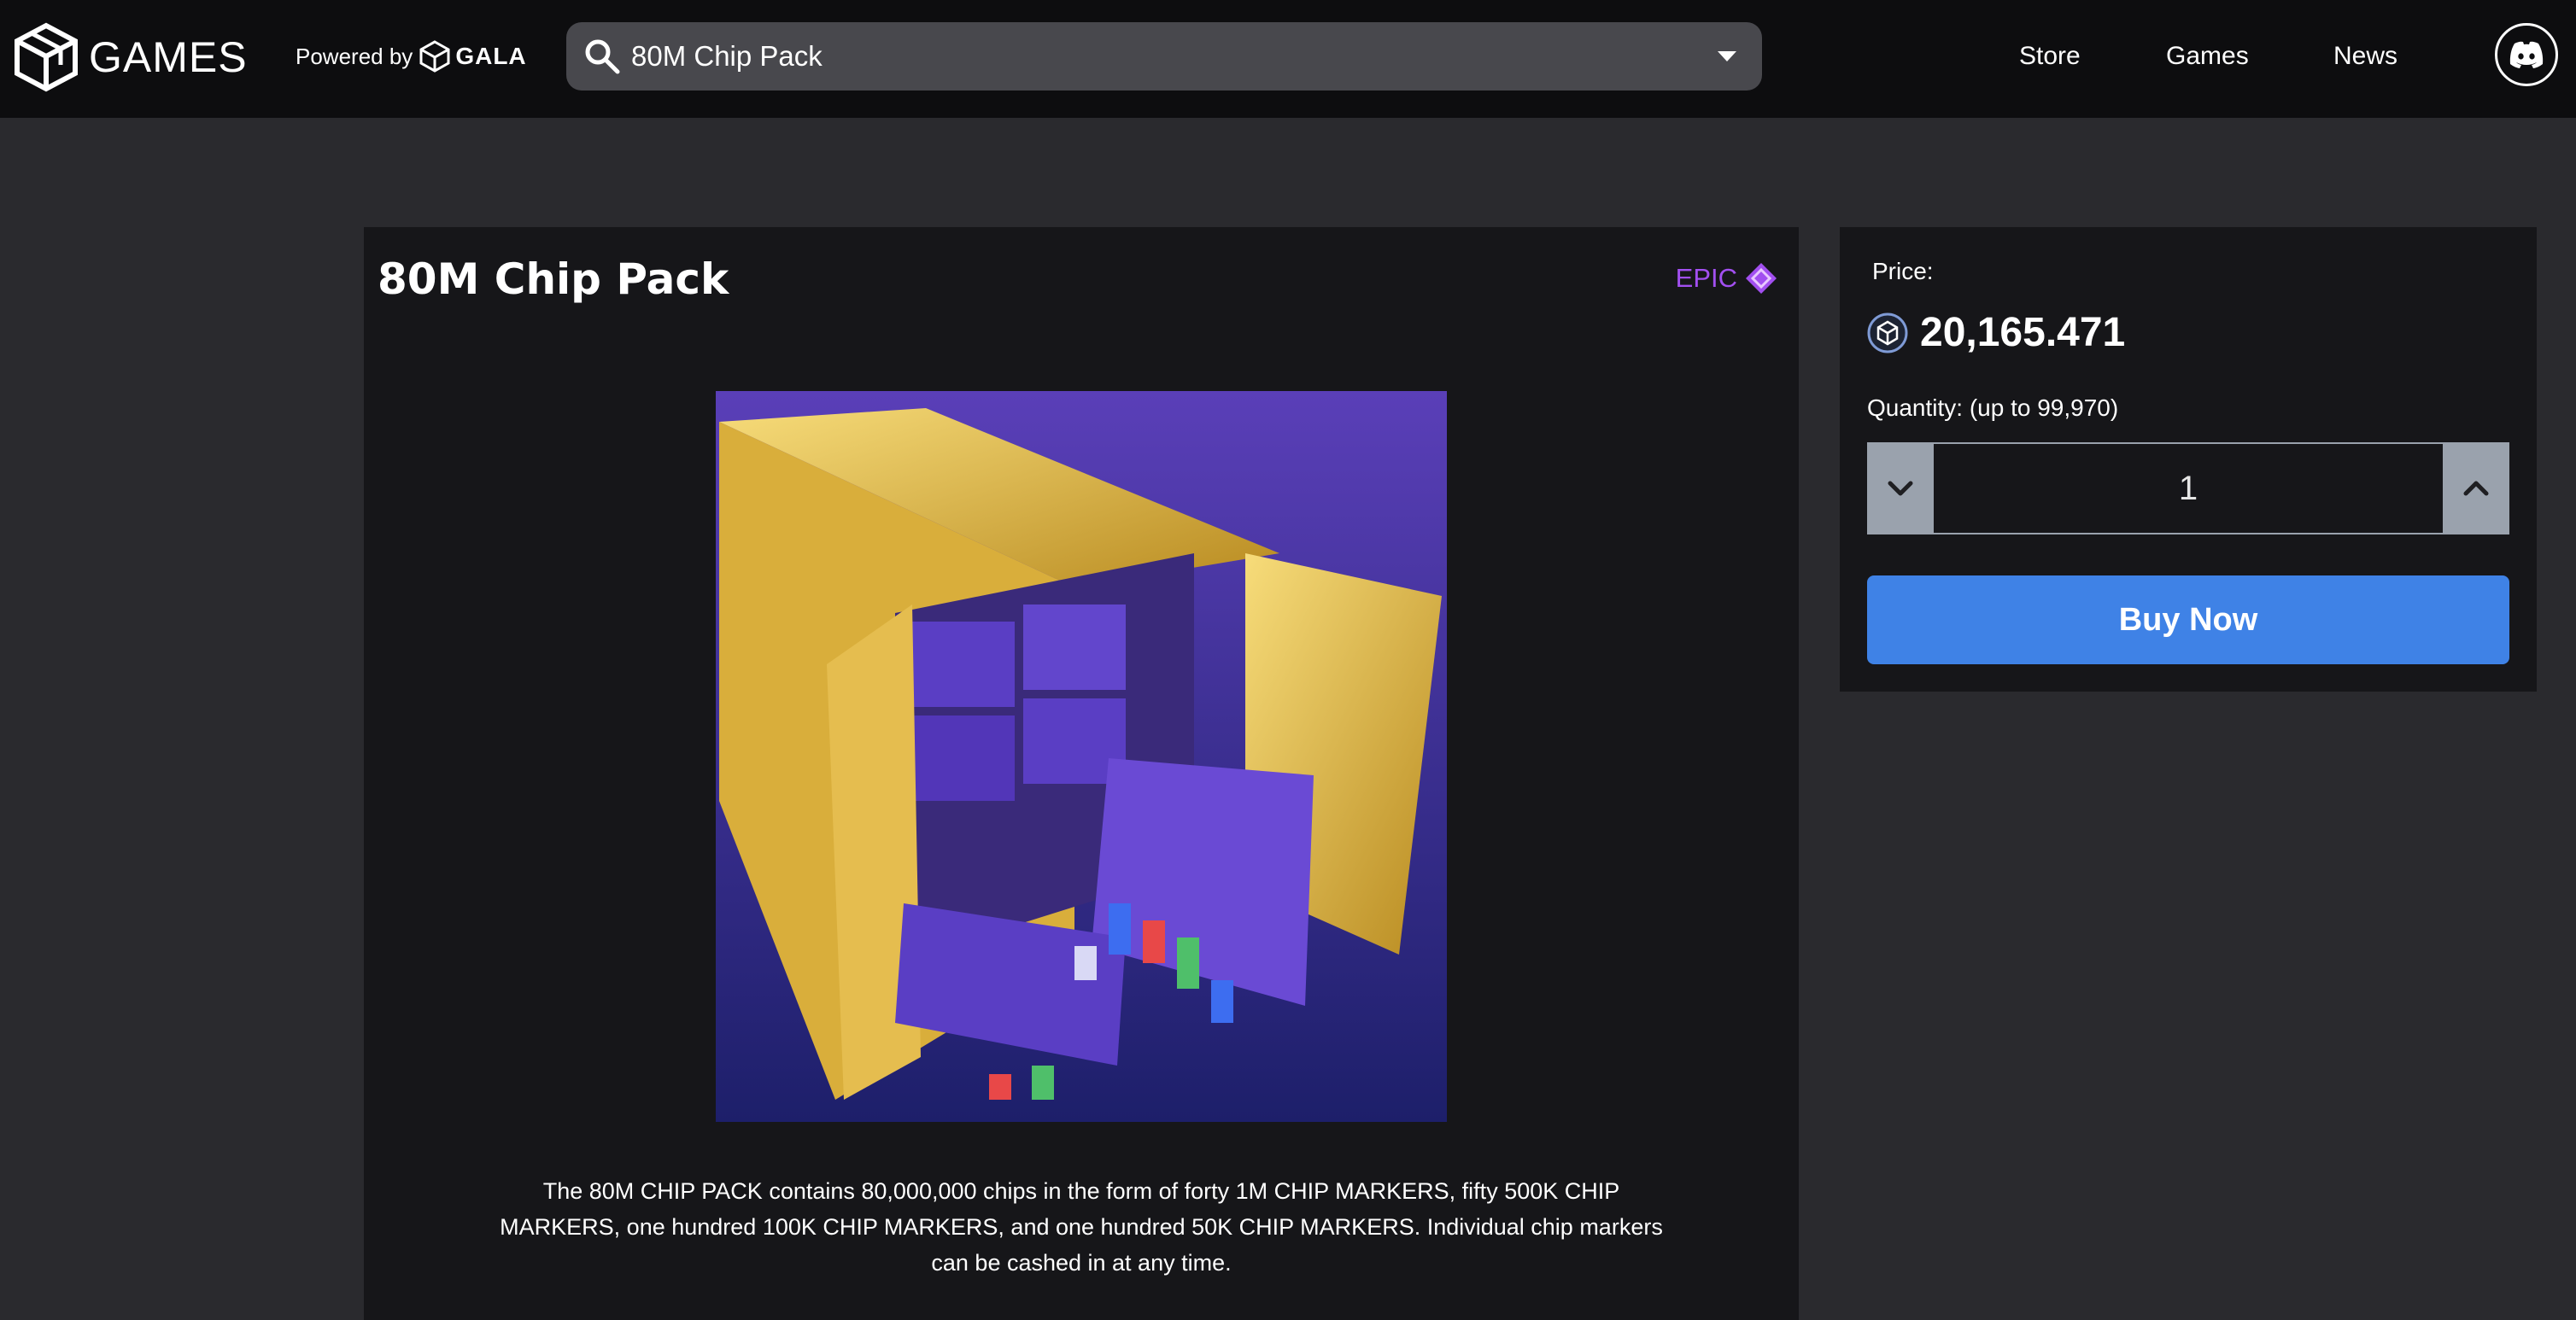 Image resolution: width=2576 pixels, height=1320 pixels. Describe the element at coordinates (553, 279) in the screenshot. I see `product-title: 80M Chip Pack` at that location.